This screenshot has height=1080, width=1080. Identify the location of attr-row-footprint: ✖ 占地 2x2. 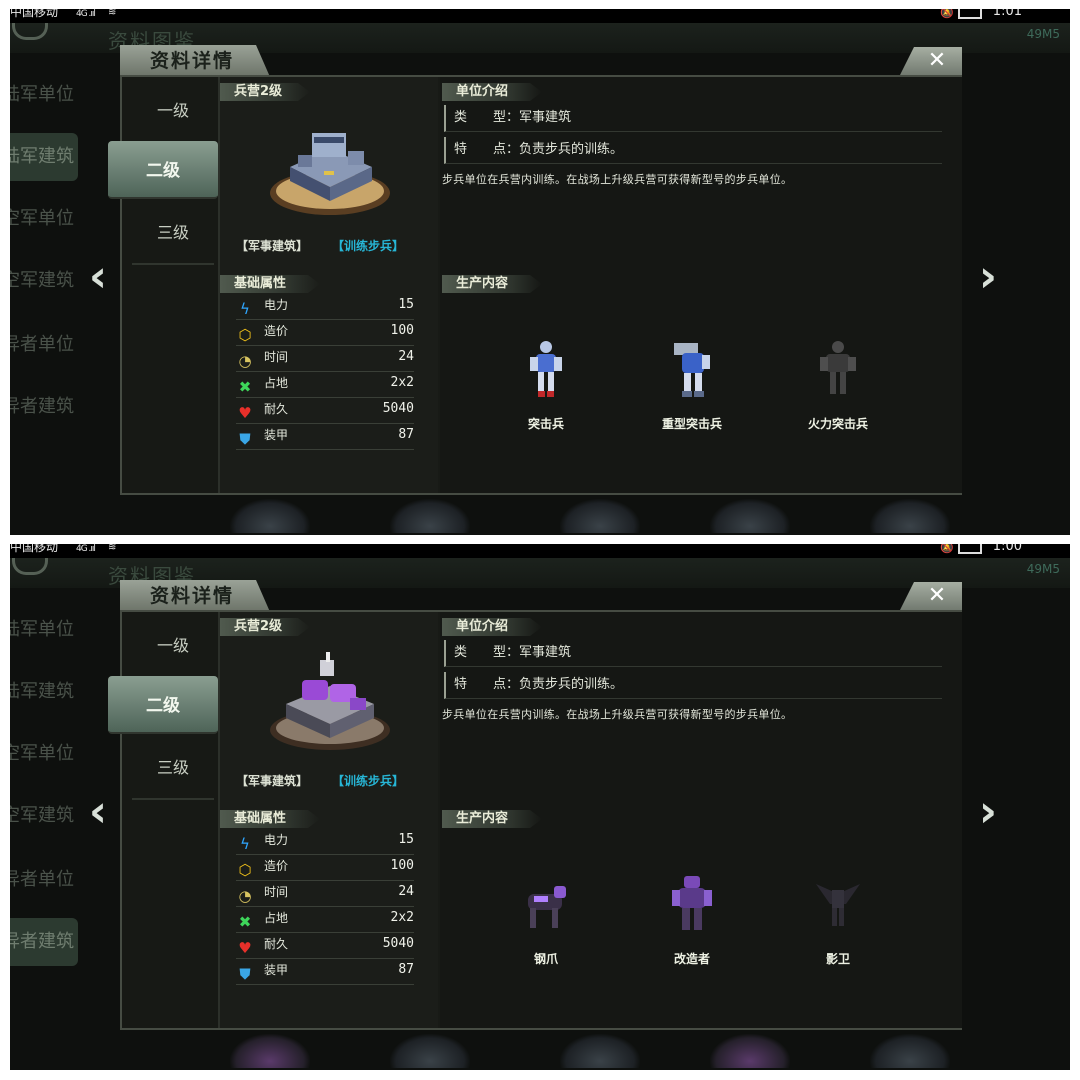
(325, 385).